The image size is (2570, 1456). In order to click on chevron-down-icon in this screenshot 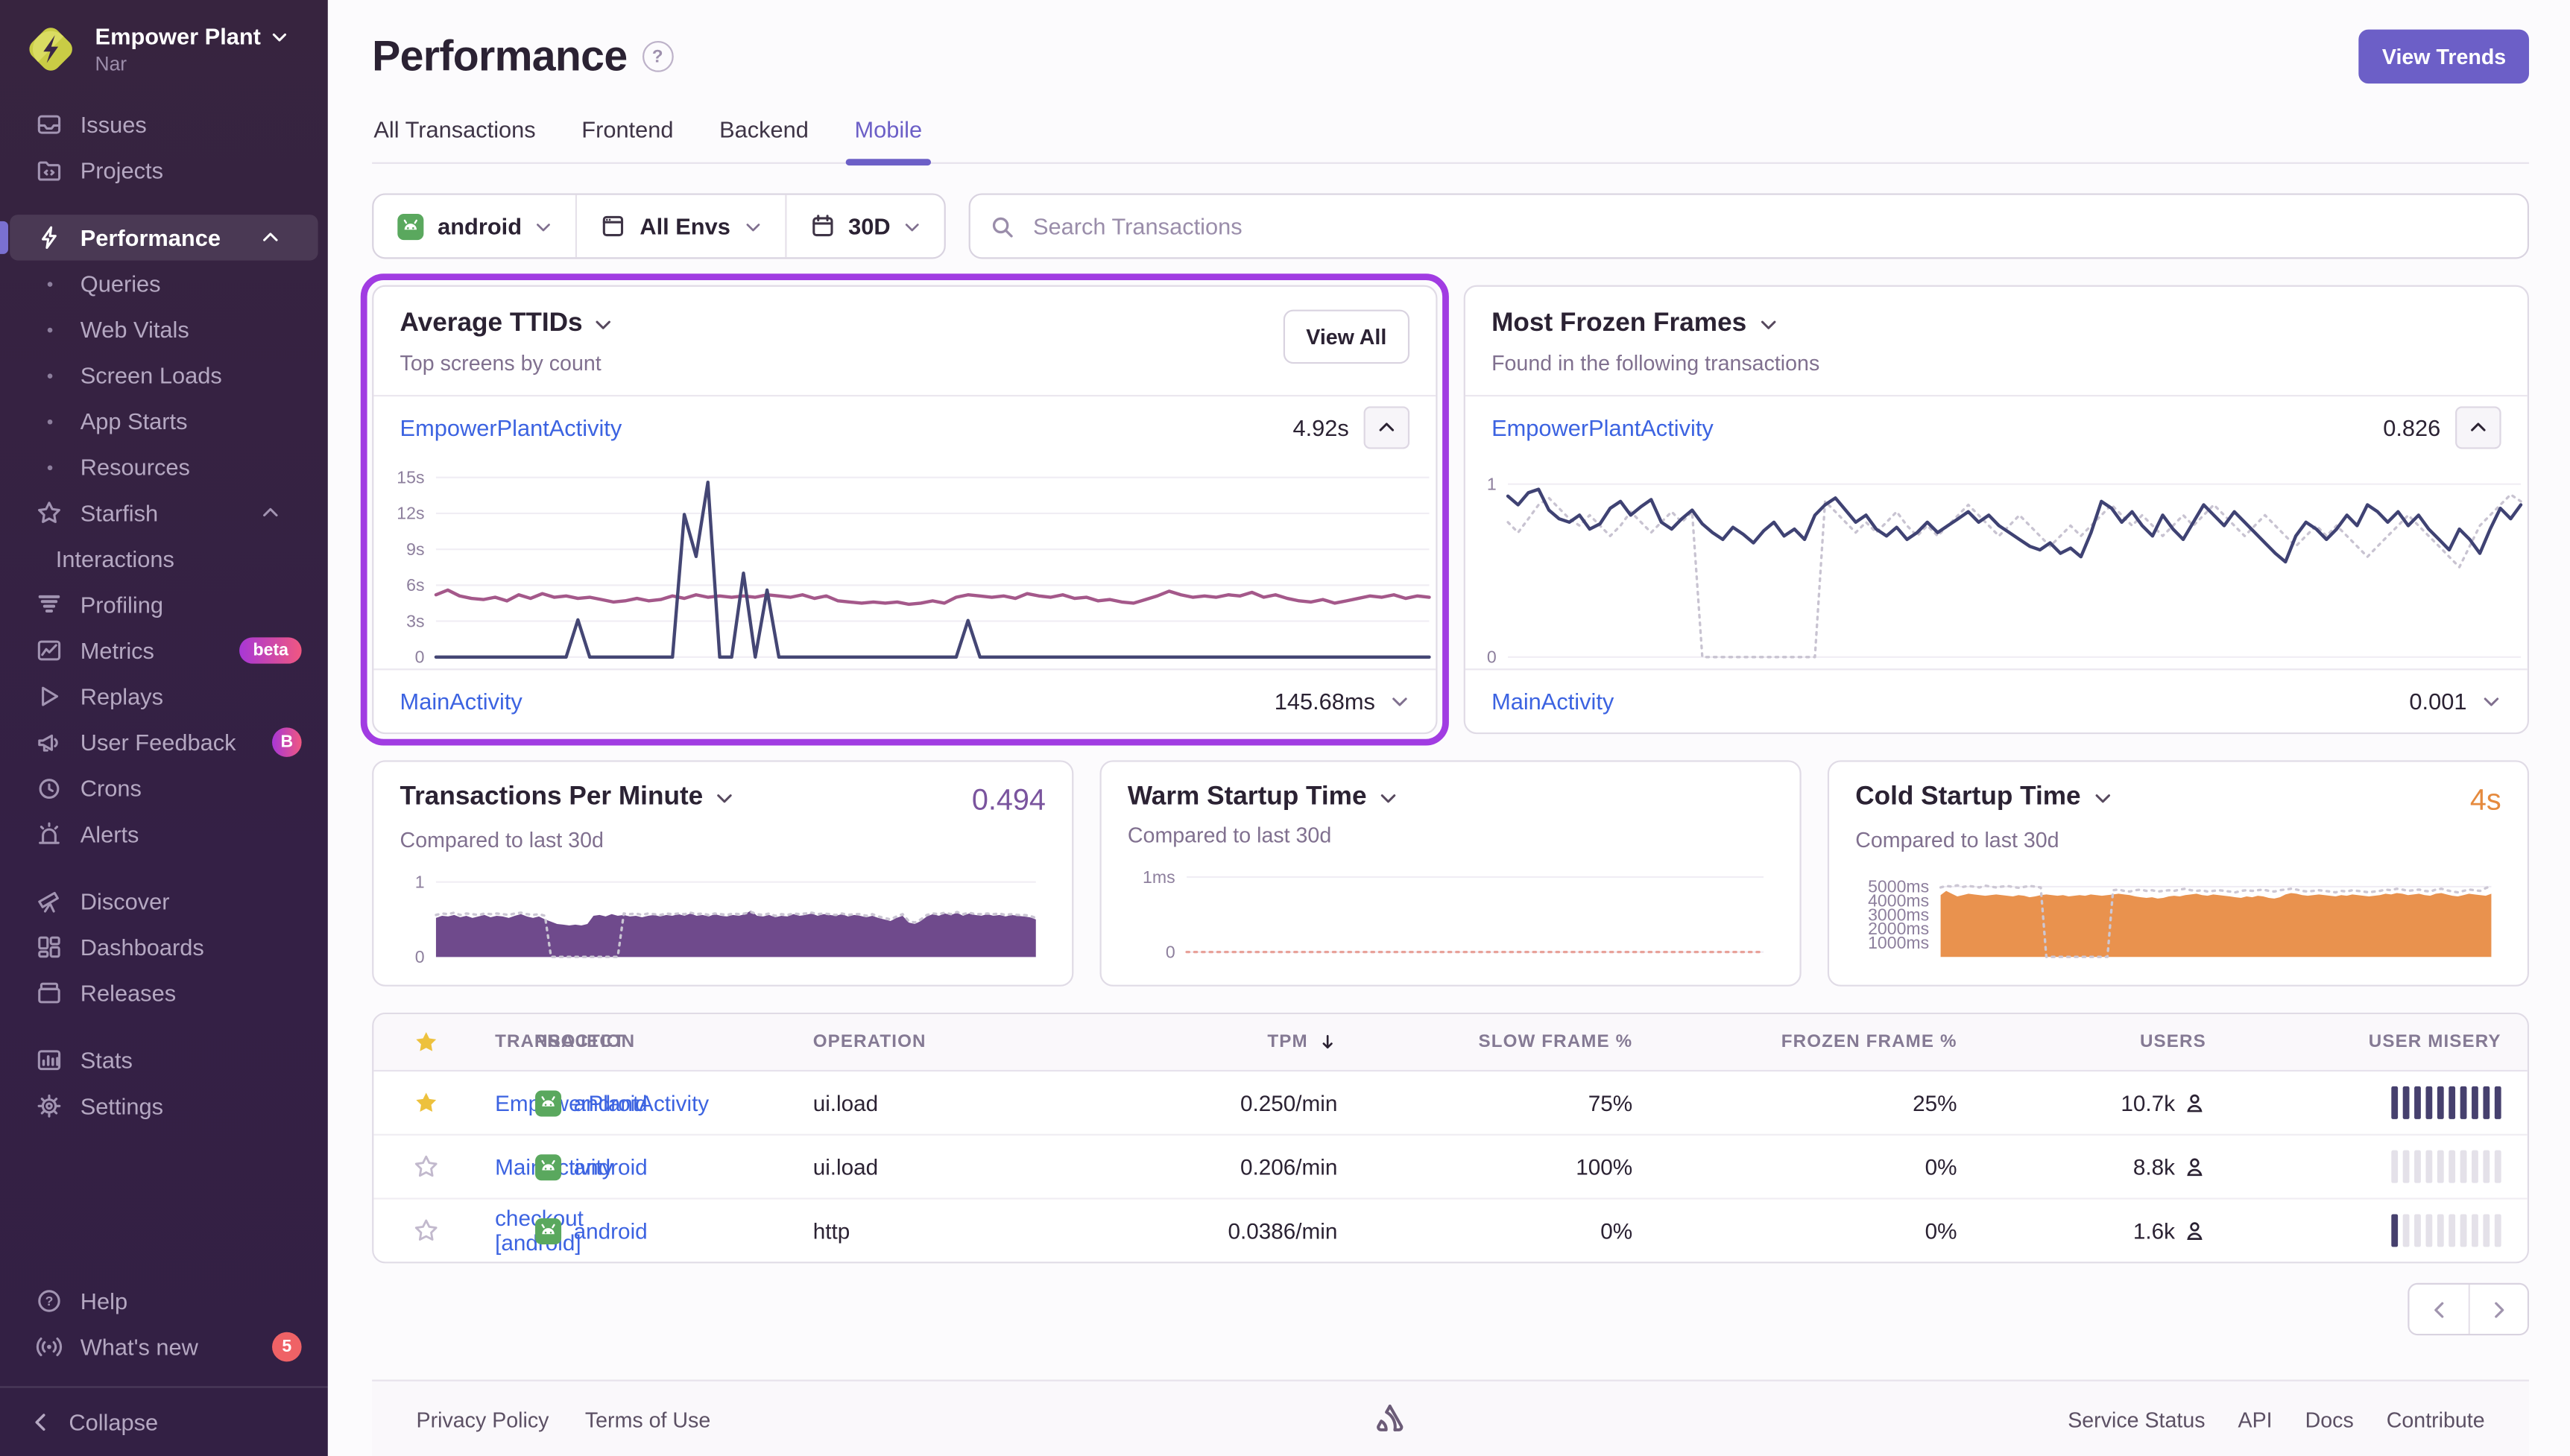, I will do `click(2102, 798)`.